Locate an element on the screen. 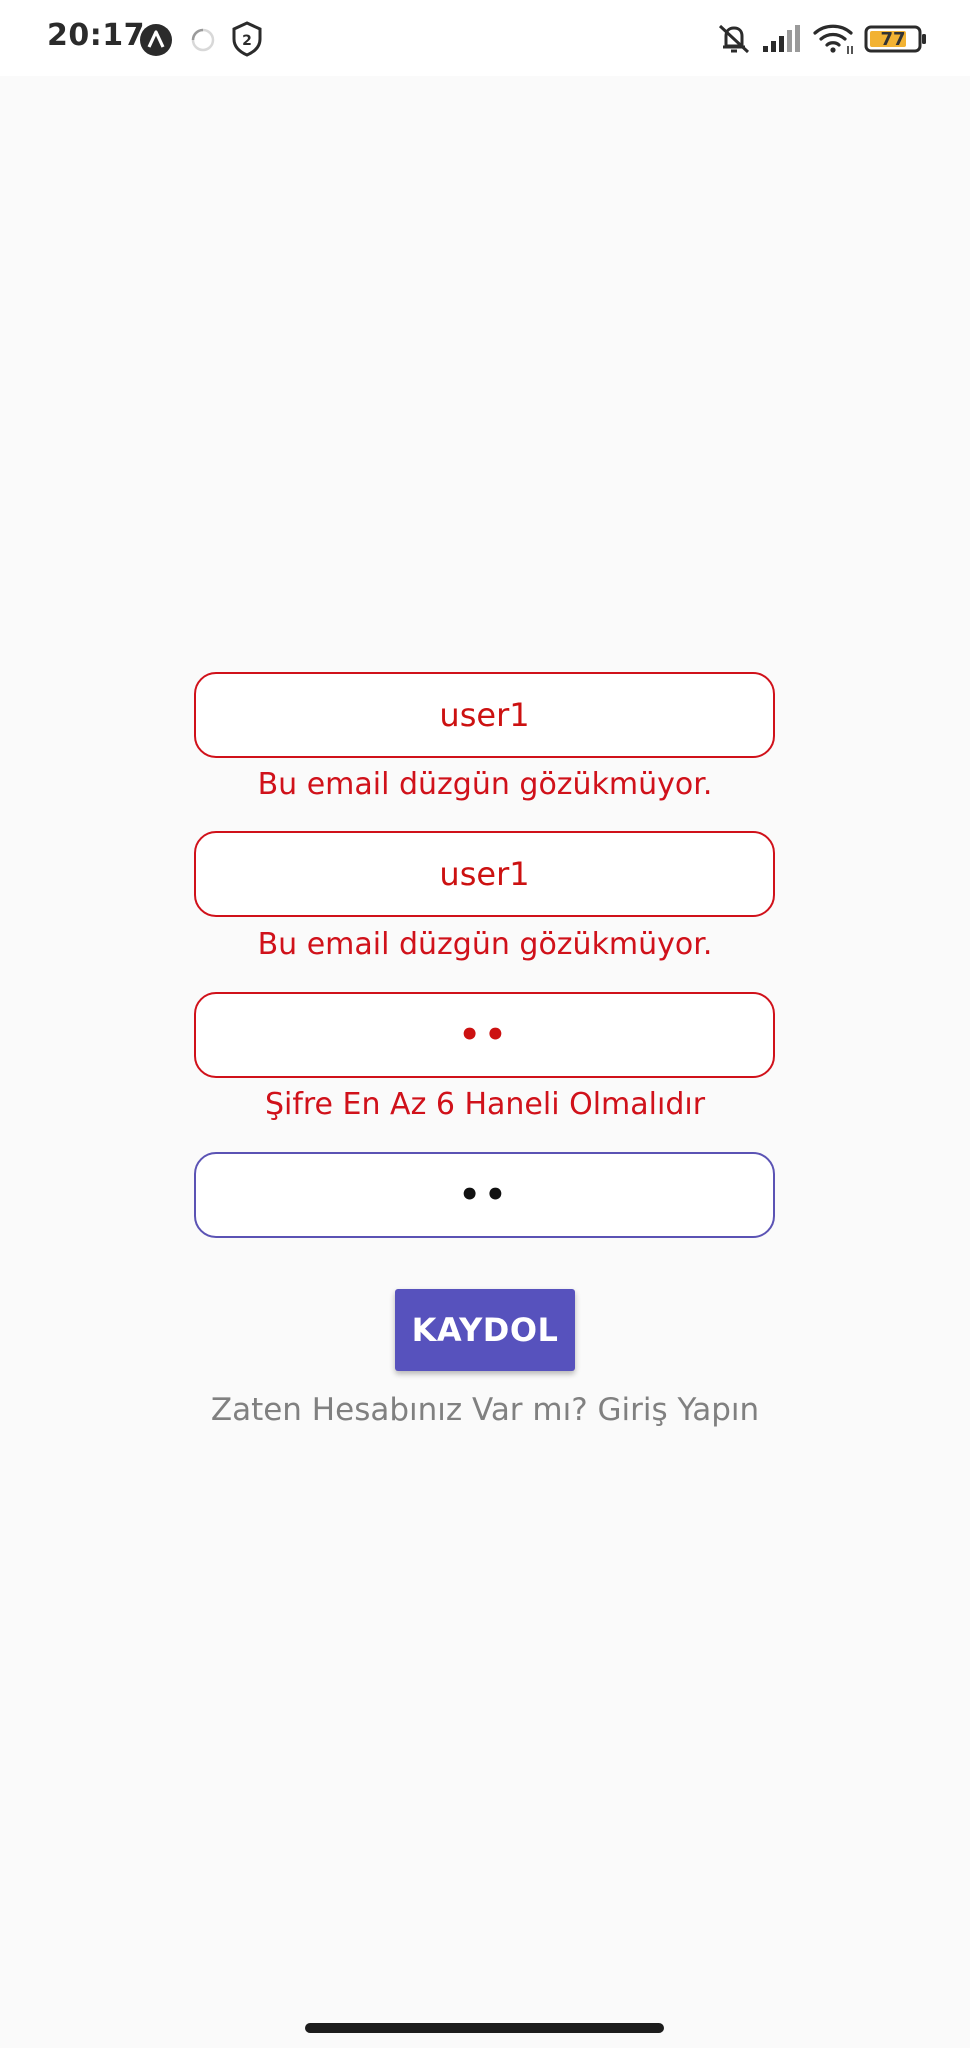 The width and height of the screenshot is (970, 2048). shield-count: 2 is located at coordinates (247, 41).